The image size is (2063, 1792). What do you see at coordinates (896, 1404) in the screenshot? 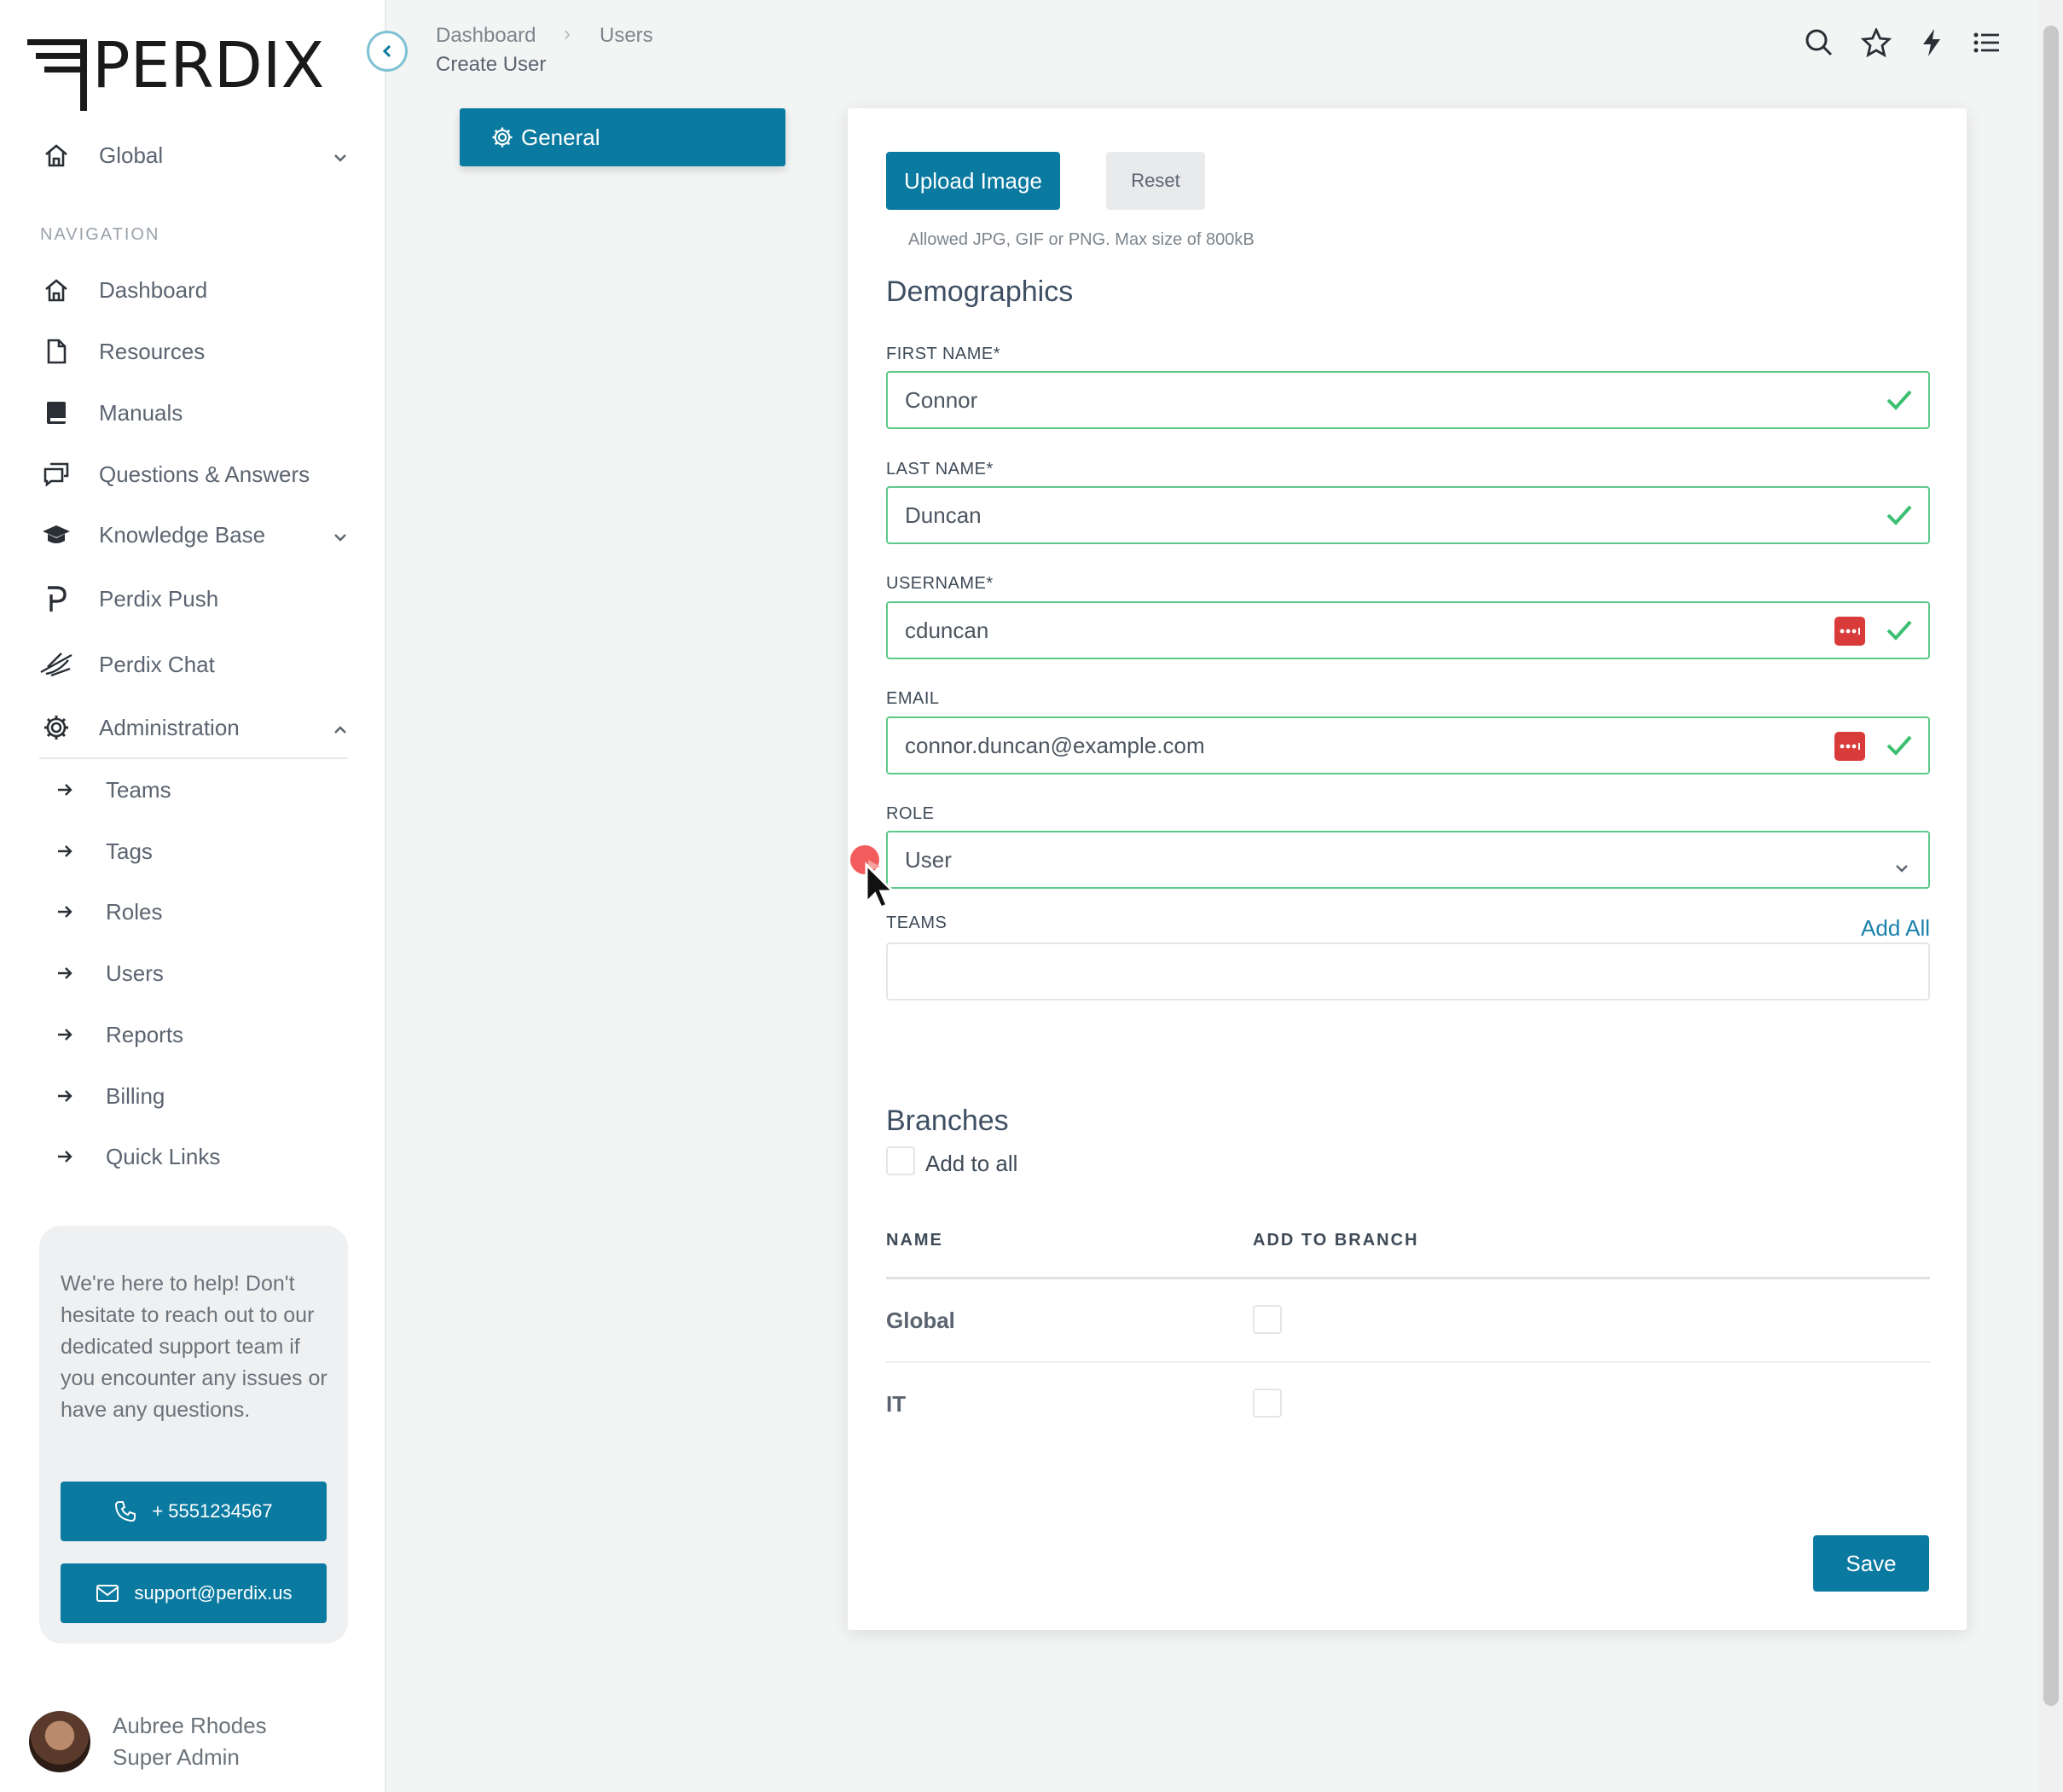
I see `table-row-name: IT` at bounding box center [896, 1404].